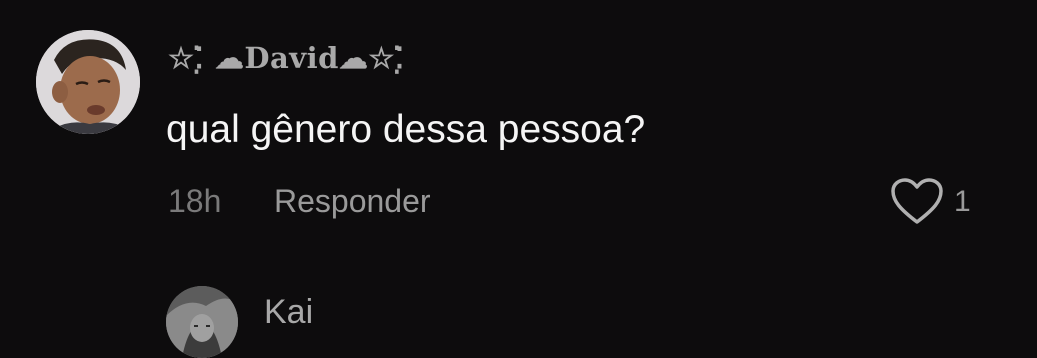 Image resolution: width=1037 pixels, height=358 pixels. I want to click on commenter-avatar, so click(88, 82).